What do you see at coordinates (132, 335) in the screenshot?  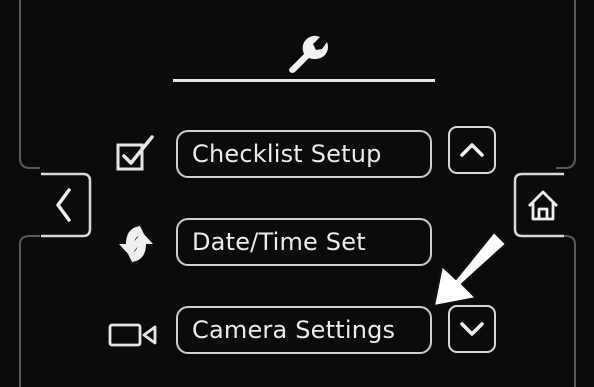 I see `camera-icon` at bounding box center [132, 335].